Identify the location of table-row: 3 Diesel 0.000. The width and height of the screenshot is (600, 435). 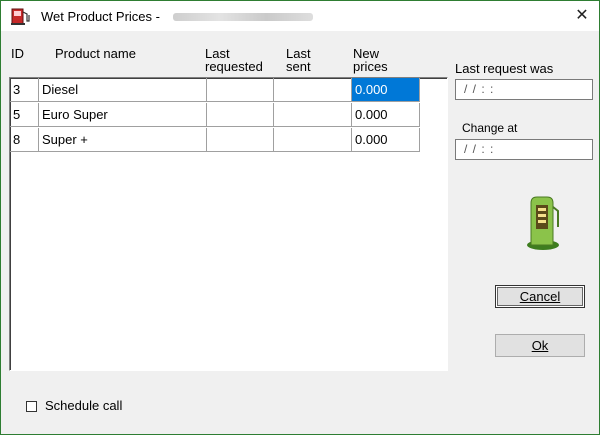
(215, 90).